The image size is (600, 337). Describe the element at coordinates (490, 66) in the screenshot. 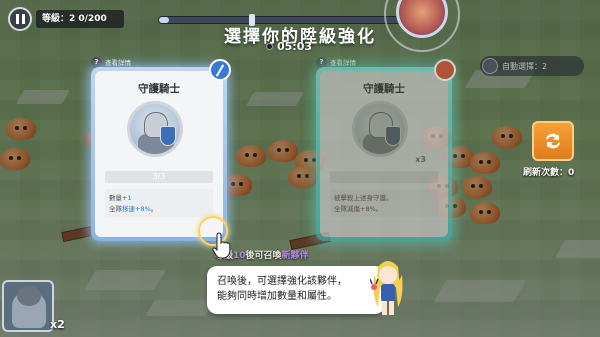

I see `auto-icon` at that location.